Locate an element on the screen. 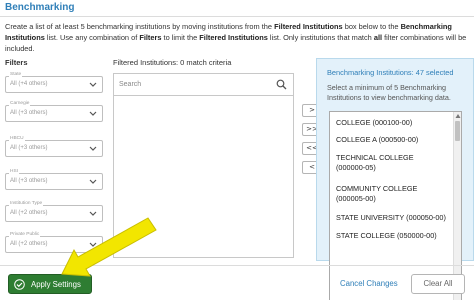 Image resolution: width=474 pixels, height=300 pixels. apply-settings-label: Apply Settings is located at coordinates (56, 284).